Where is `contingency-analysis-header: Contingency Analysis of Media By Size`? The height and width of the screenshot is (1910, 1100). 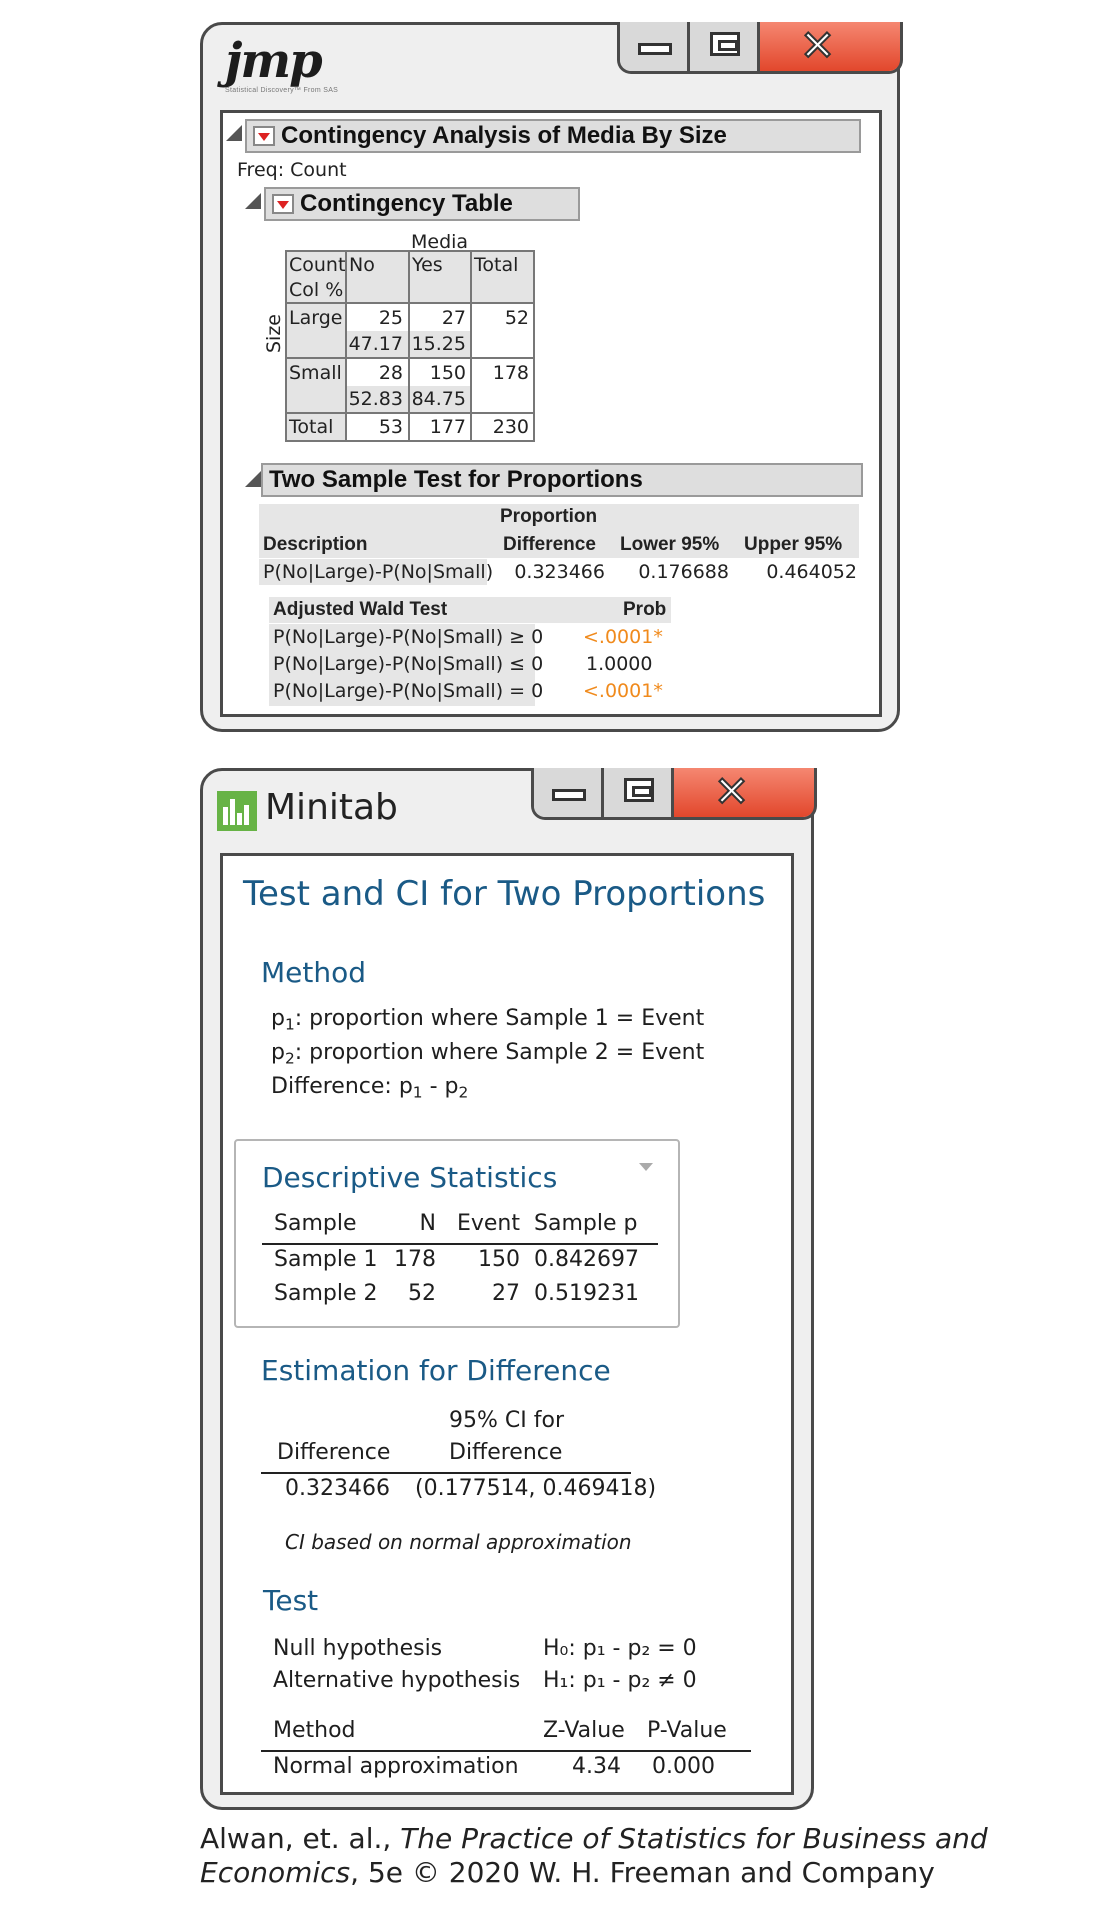 contingency-analysis-header: Contingency Analysis of Media By Size is located at coordinates (553, 136).